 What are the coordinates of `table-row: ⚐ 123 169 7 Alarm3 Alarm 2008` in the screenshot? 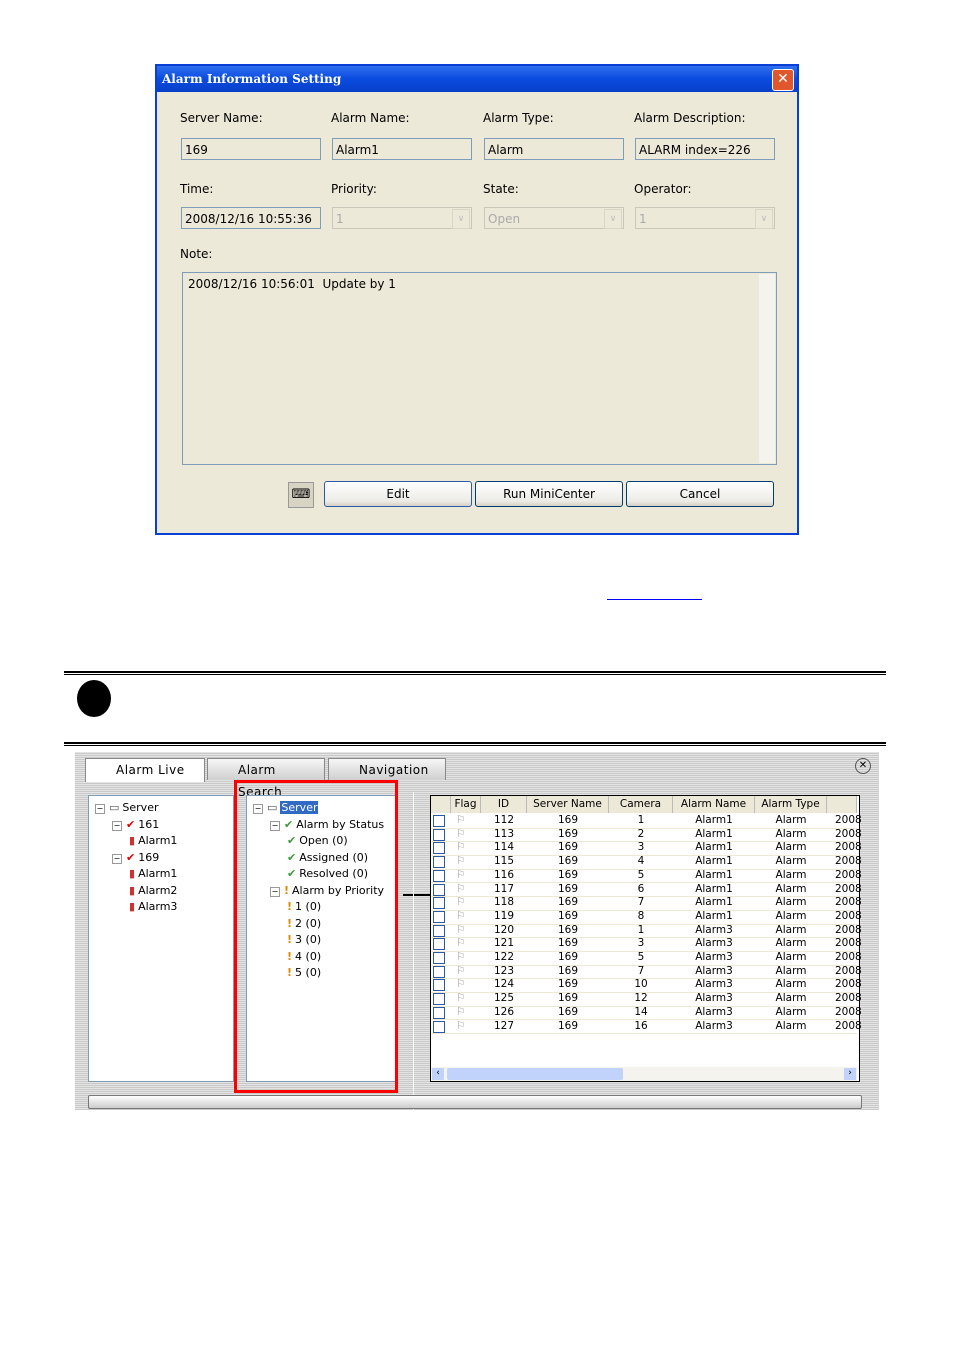 It's located at (646, 972).